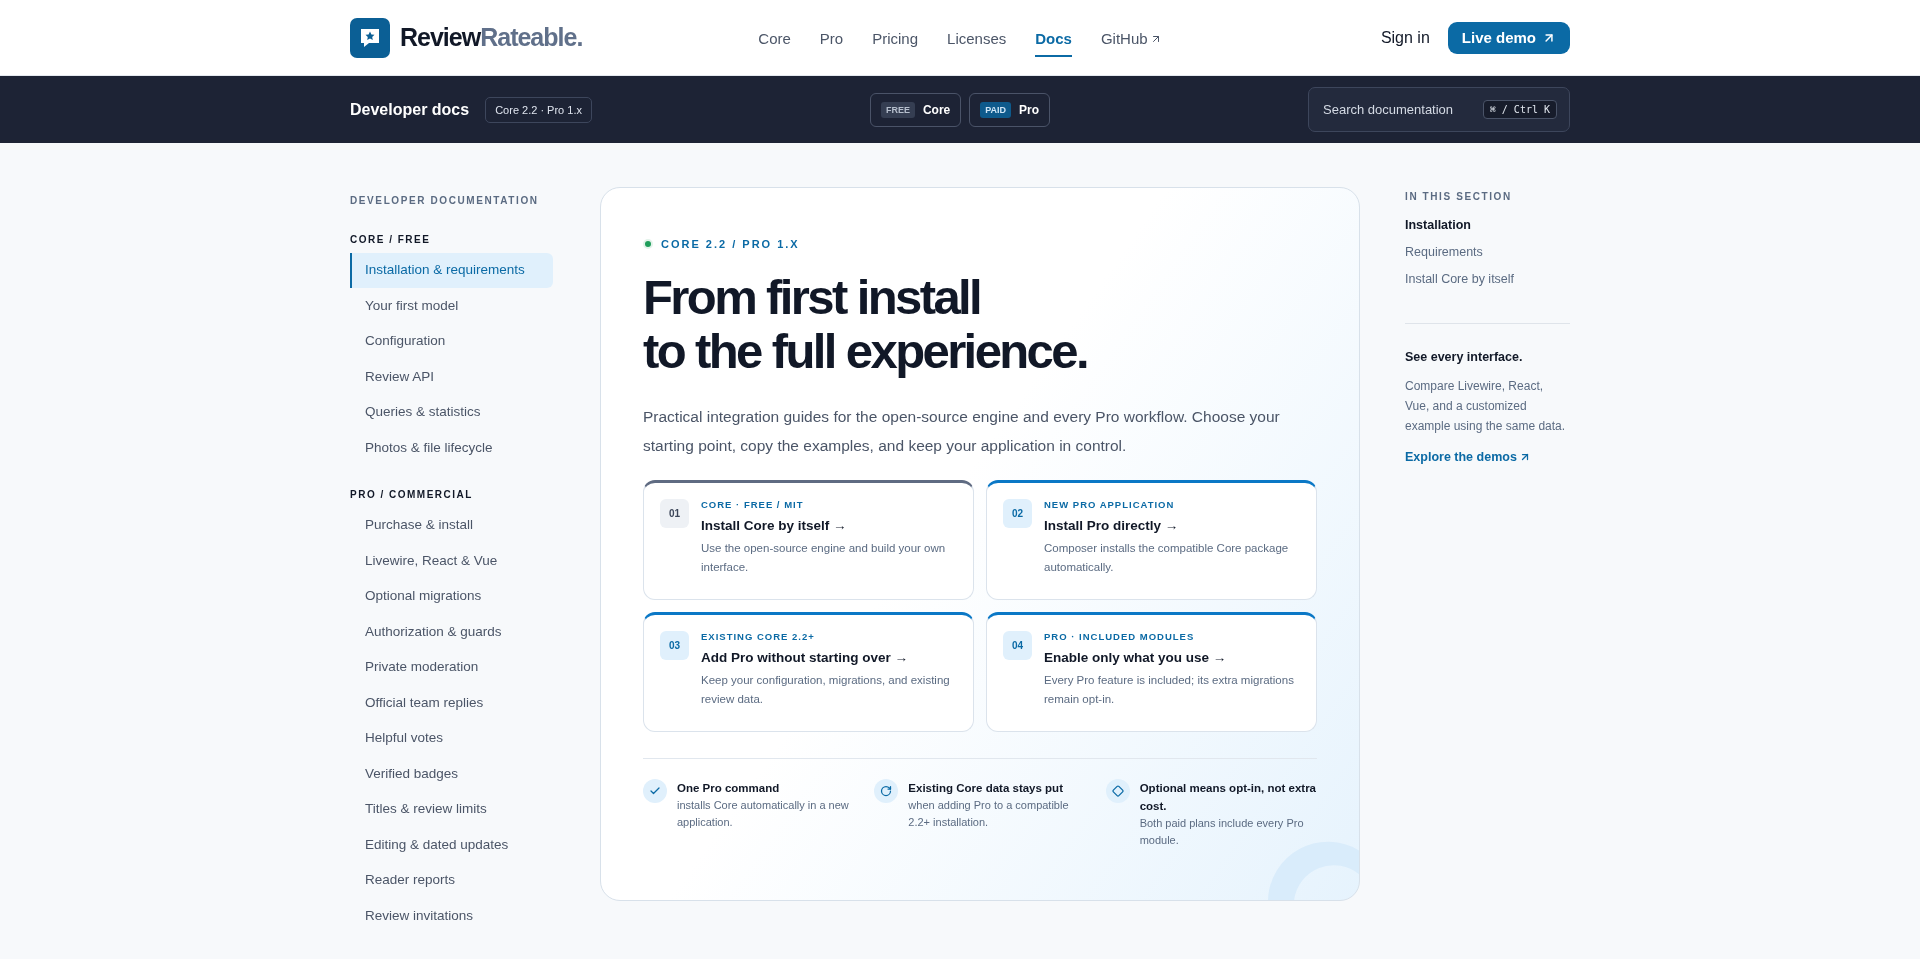  Describe the element at coordinates (451, 880) in the screenshot. I see `sidebar-item: Reader reports` at that location.